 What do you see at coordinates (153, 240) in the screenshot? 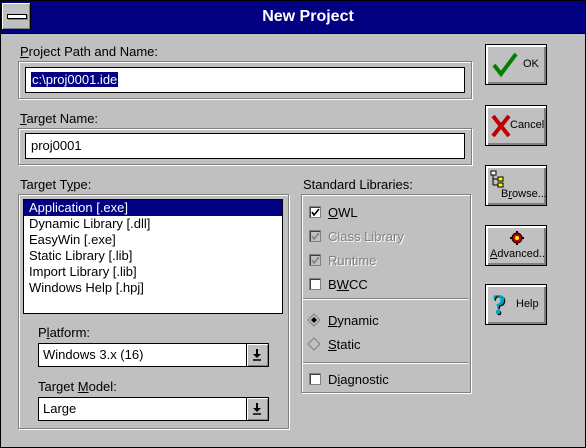
I see `list-item: EasyWin [.exe]` at bounding box center [153, 240].